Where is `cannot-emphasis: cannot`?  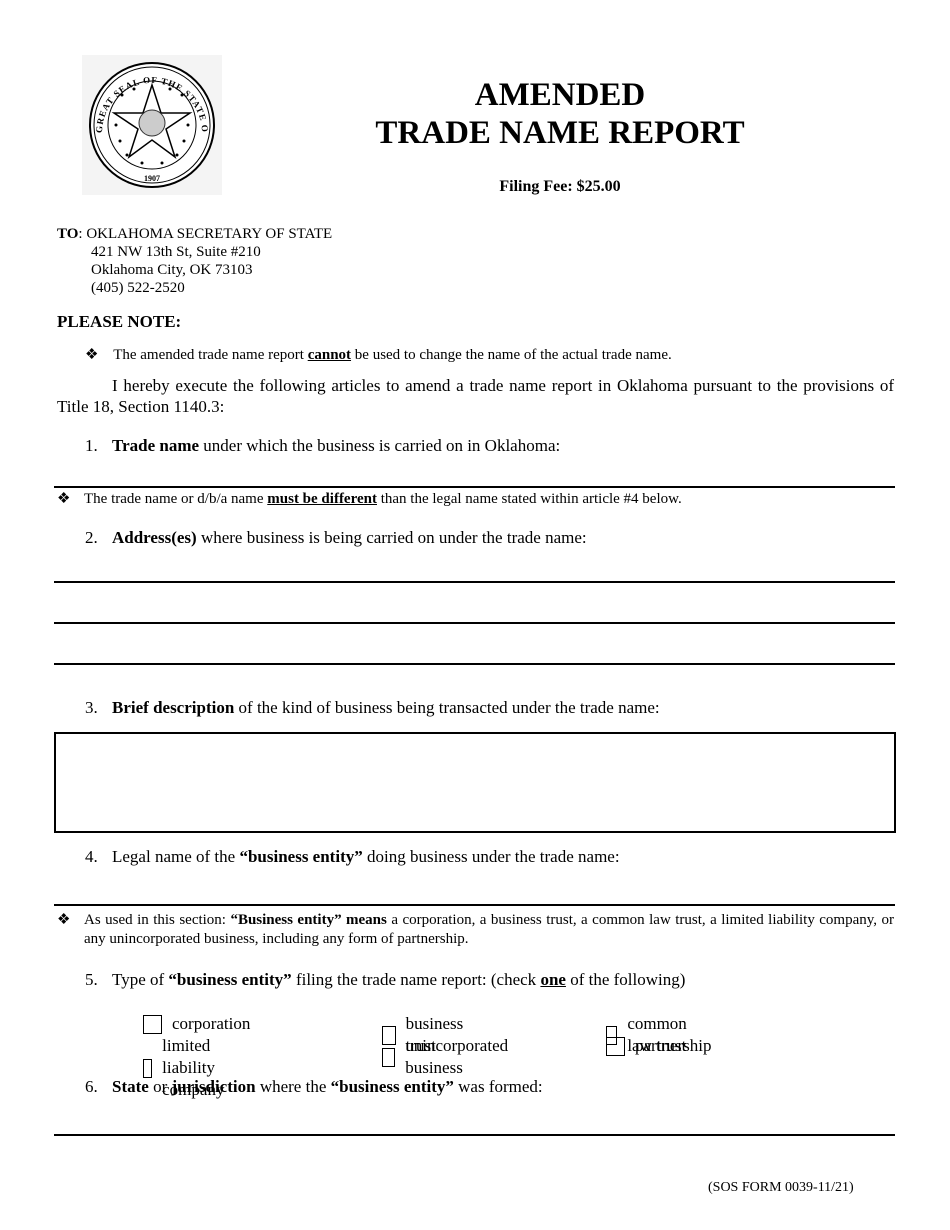
cannot-emphasis: cannot is located at coordinates (329, 355).